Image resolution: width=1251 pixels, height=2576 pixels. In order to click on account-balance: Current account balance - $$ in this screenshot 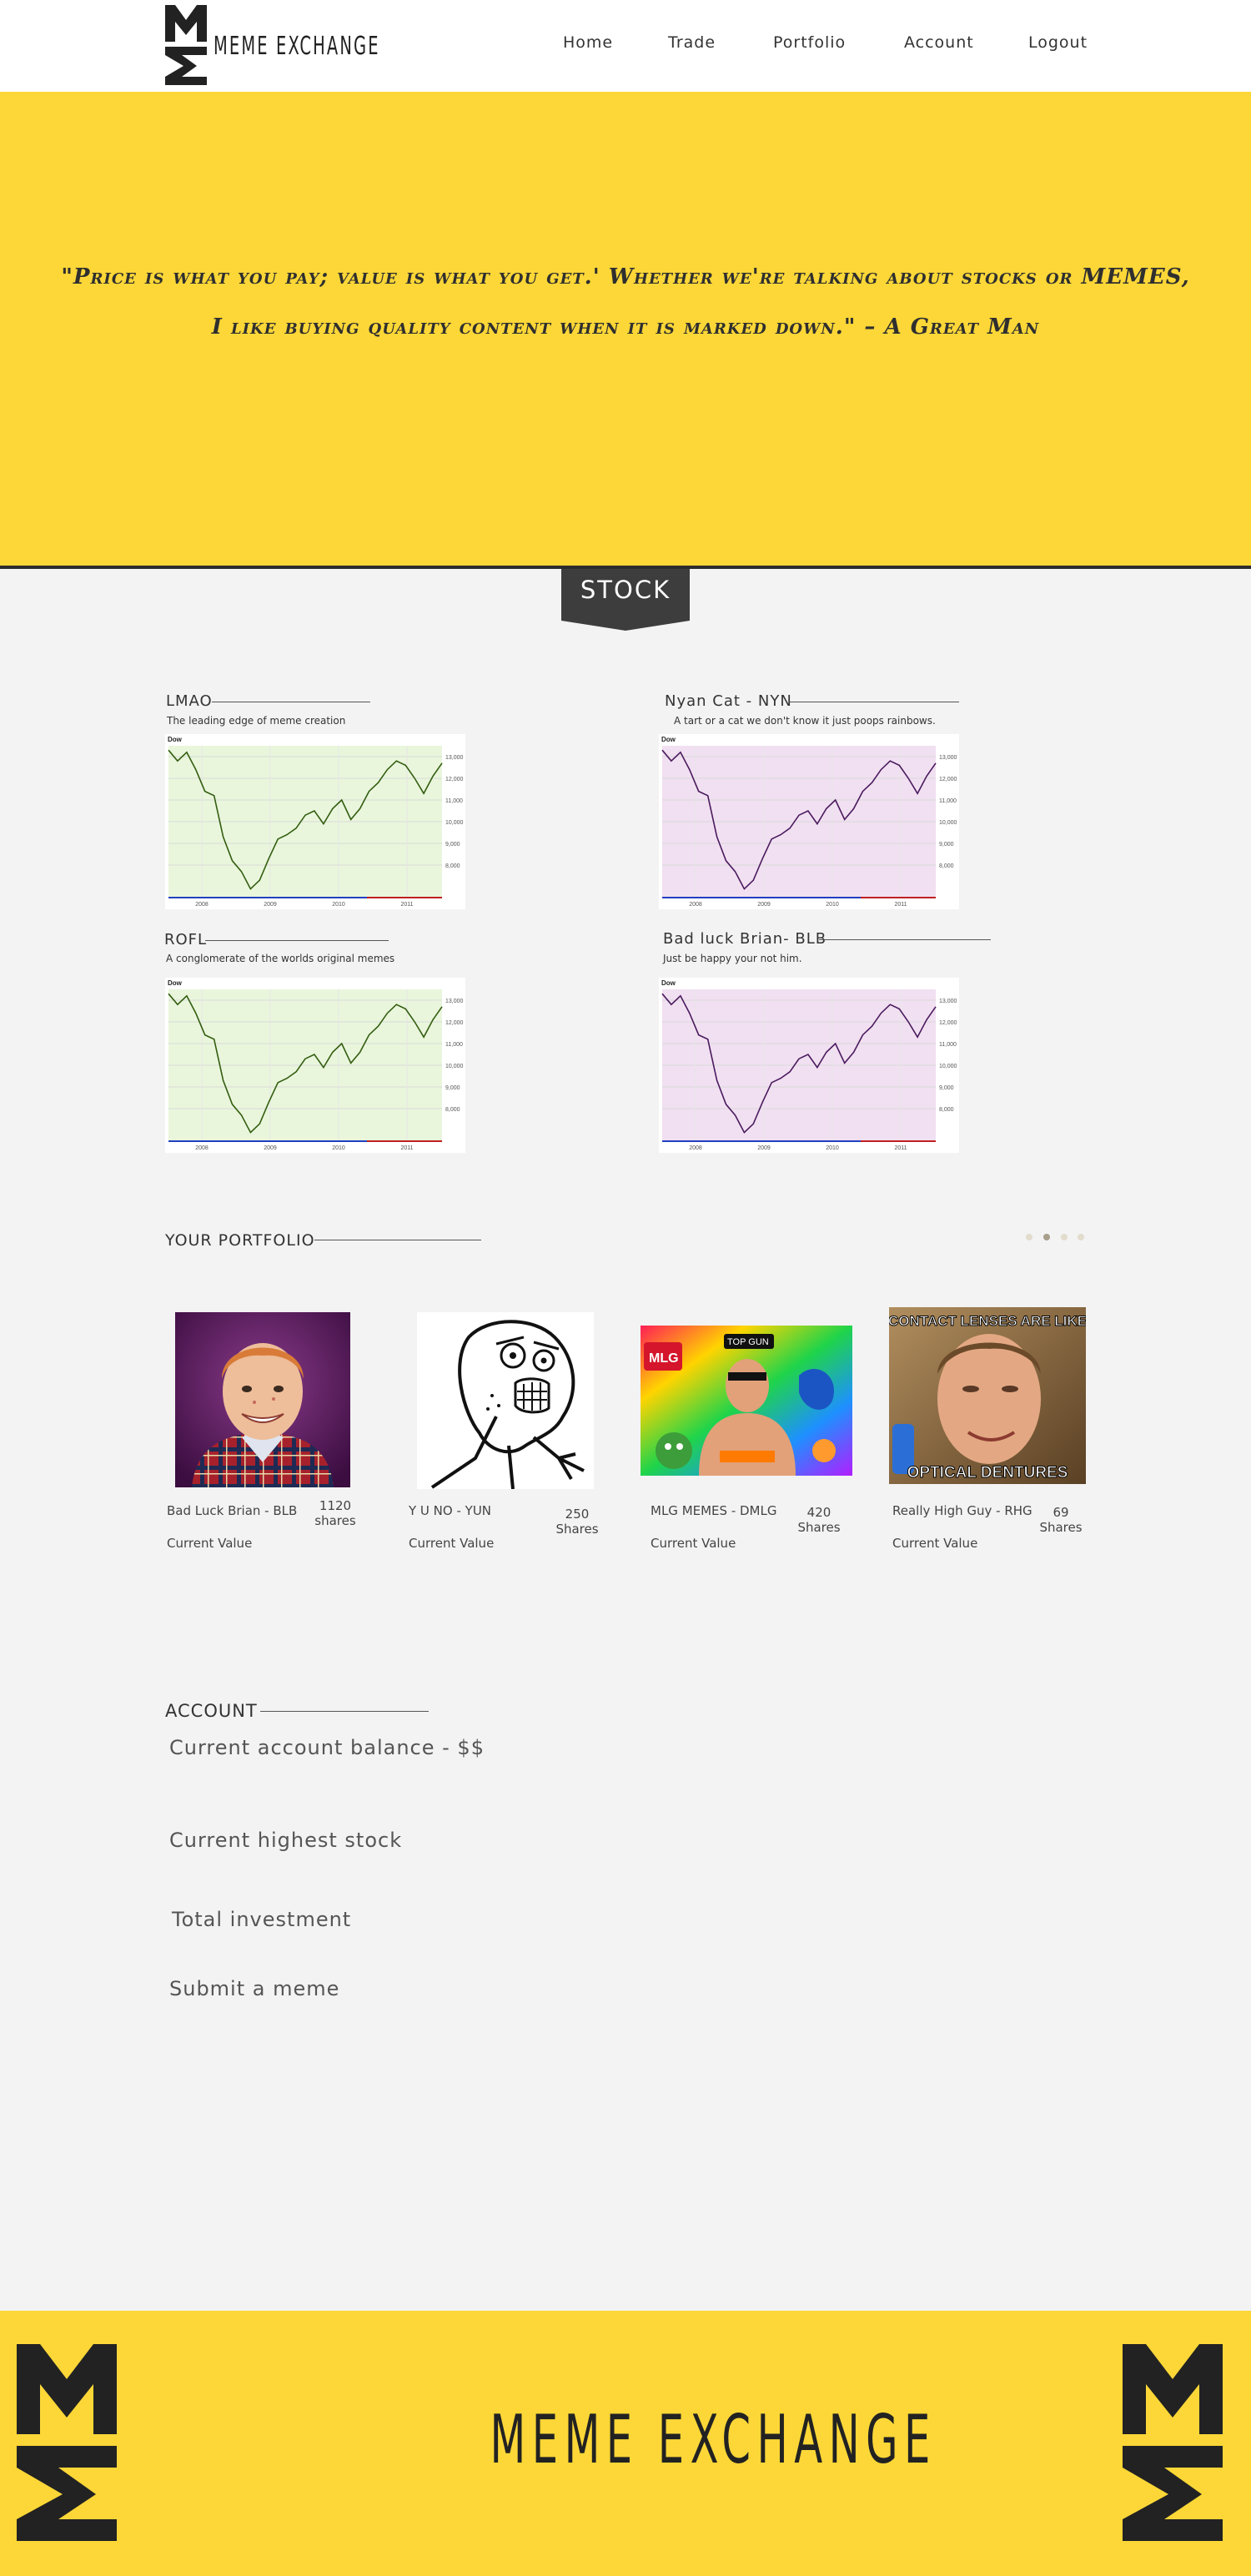, I will do `click(327, 1747)`.